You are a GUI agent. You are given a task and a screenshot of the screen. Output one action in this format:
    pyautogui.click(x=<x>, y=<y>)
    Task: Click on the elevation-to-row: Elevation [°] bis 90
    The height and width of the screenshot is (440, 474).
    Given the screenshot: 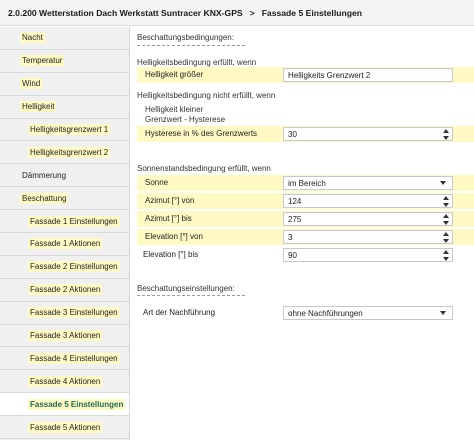 What is the action you would take?
    pyautogui.click(x=305, y=255)
    